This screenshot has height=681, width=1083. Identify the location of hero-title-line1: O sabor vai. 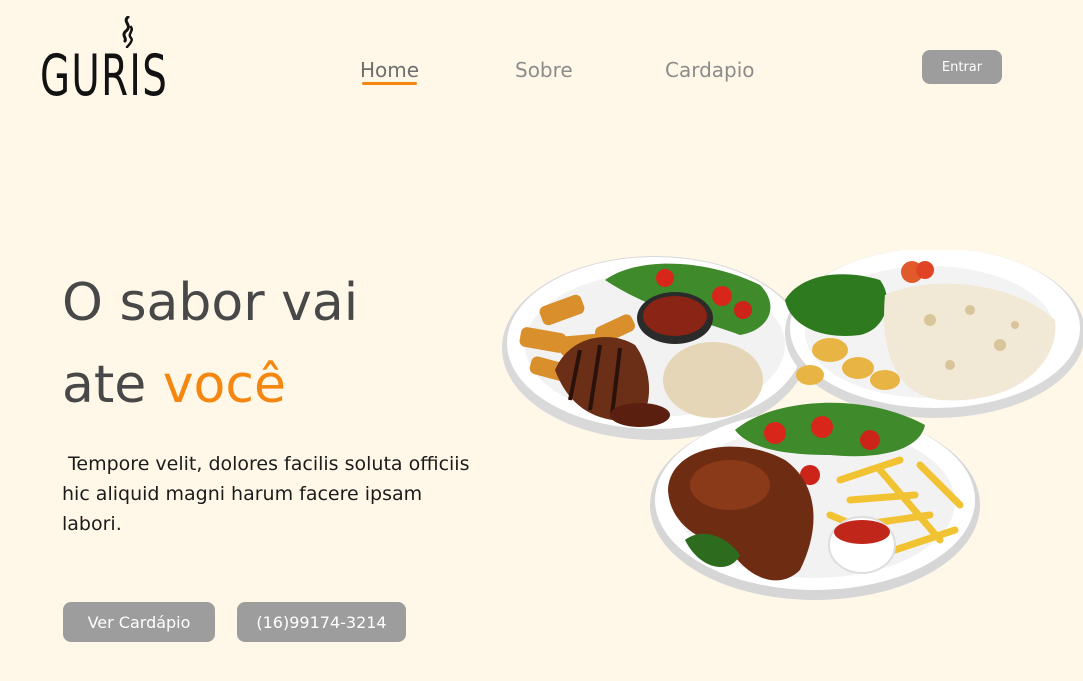
(210, 303).